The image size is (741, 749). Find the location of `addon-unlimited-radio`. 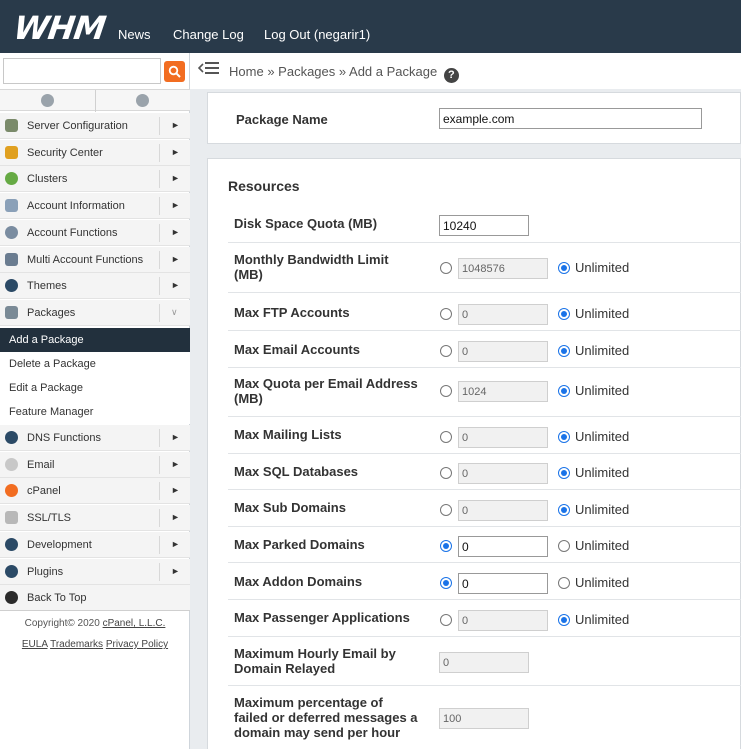

addon-unlimited-radio is located at coordinates (564, 583).